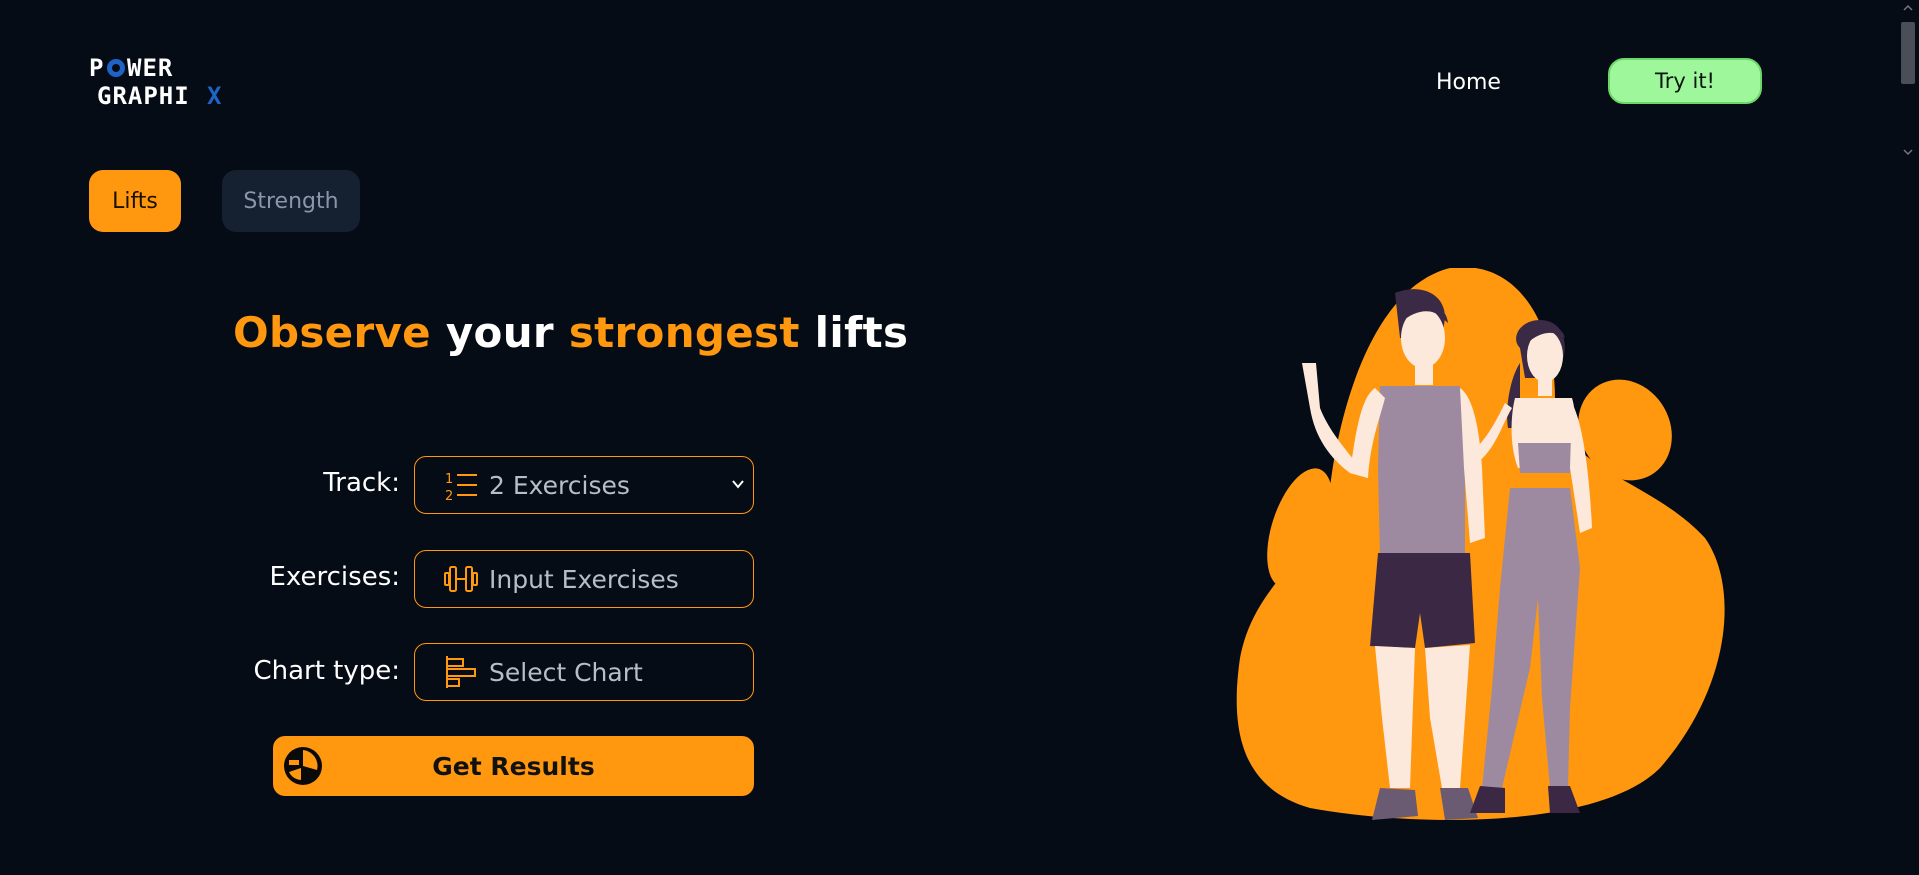 This screenshot has height=875, width=1919. I want to click on svg-text: X, so click(214, 96).